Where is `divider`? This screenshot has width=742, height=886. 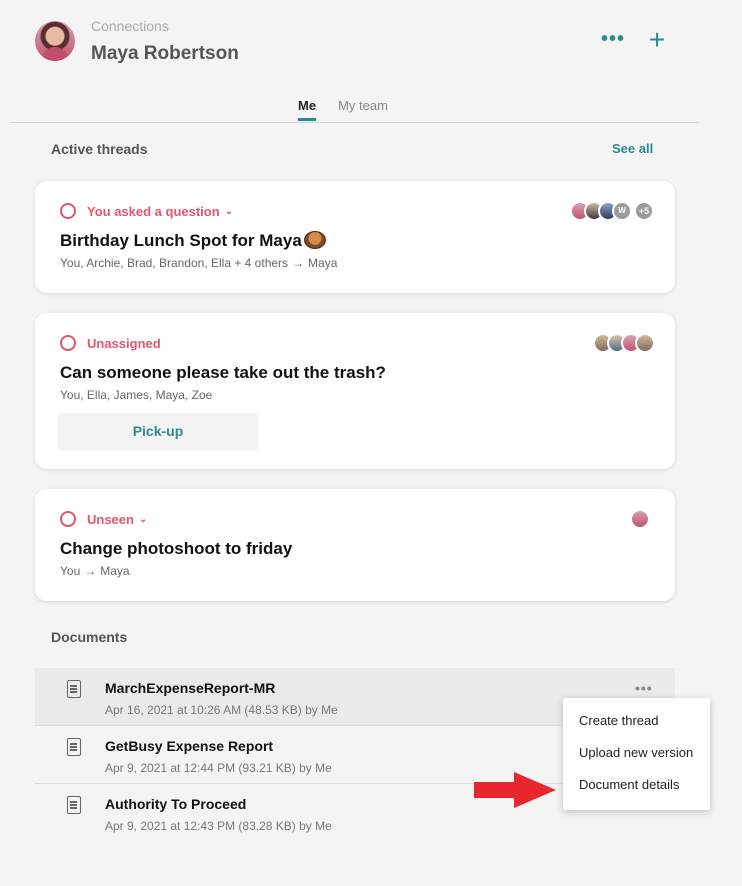 divider is located at coordinates (354, 122).